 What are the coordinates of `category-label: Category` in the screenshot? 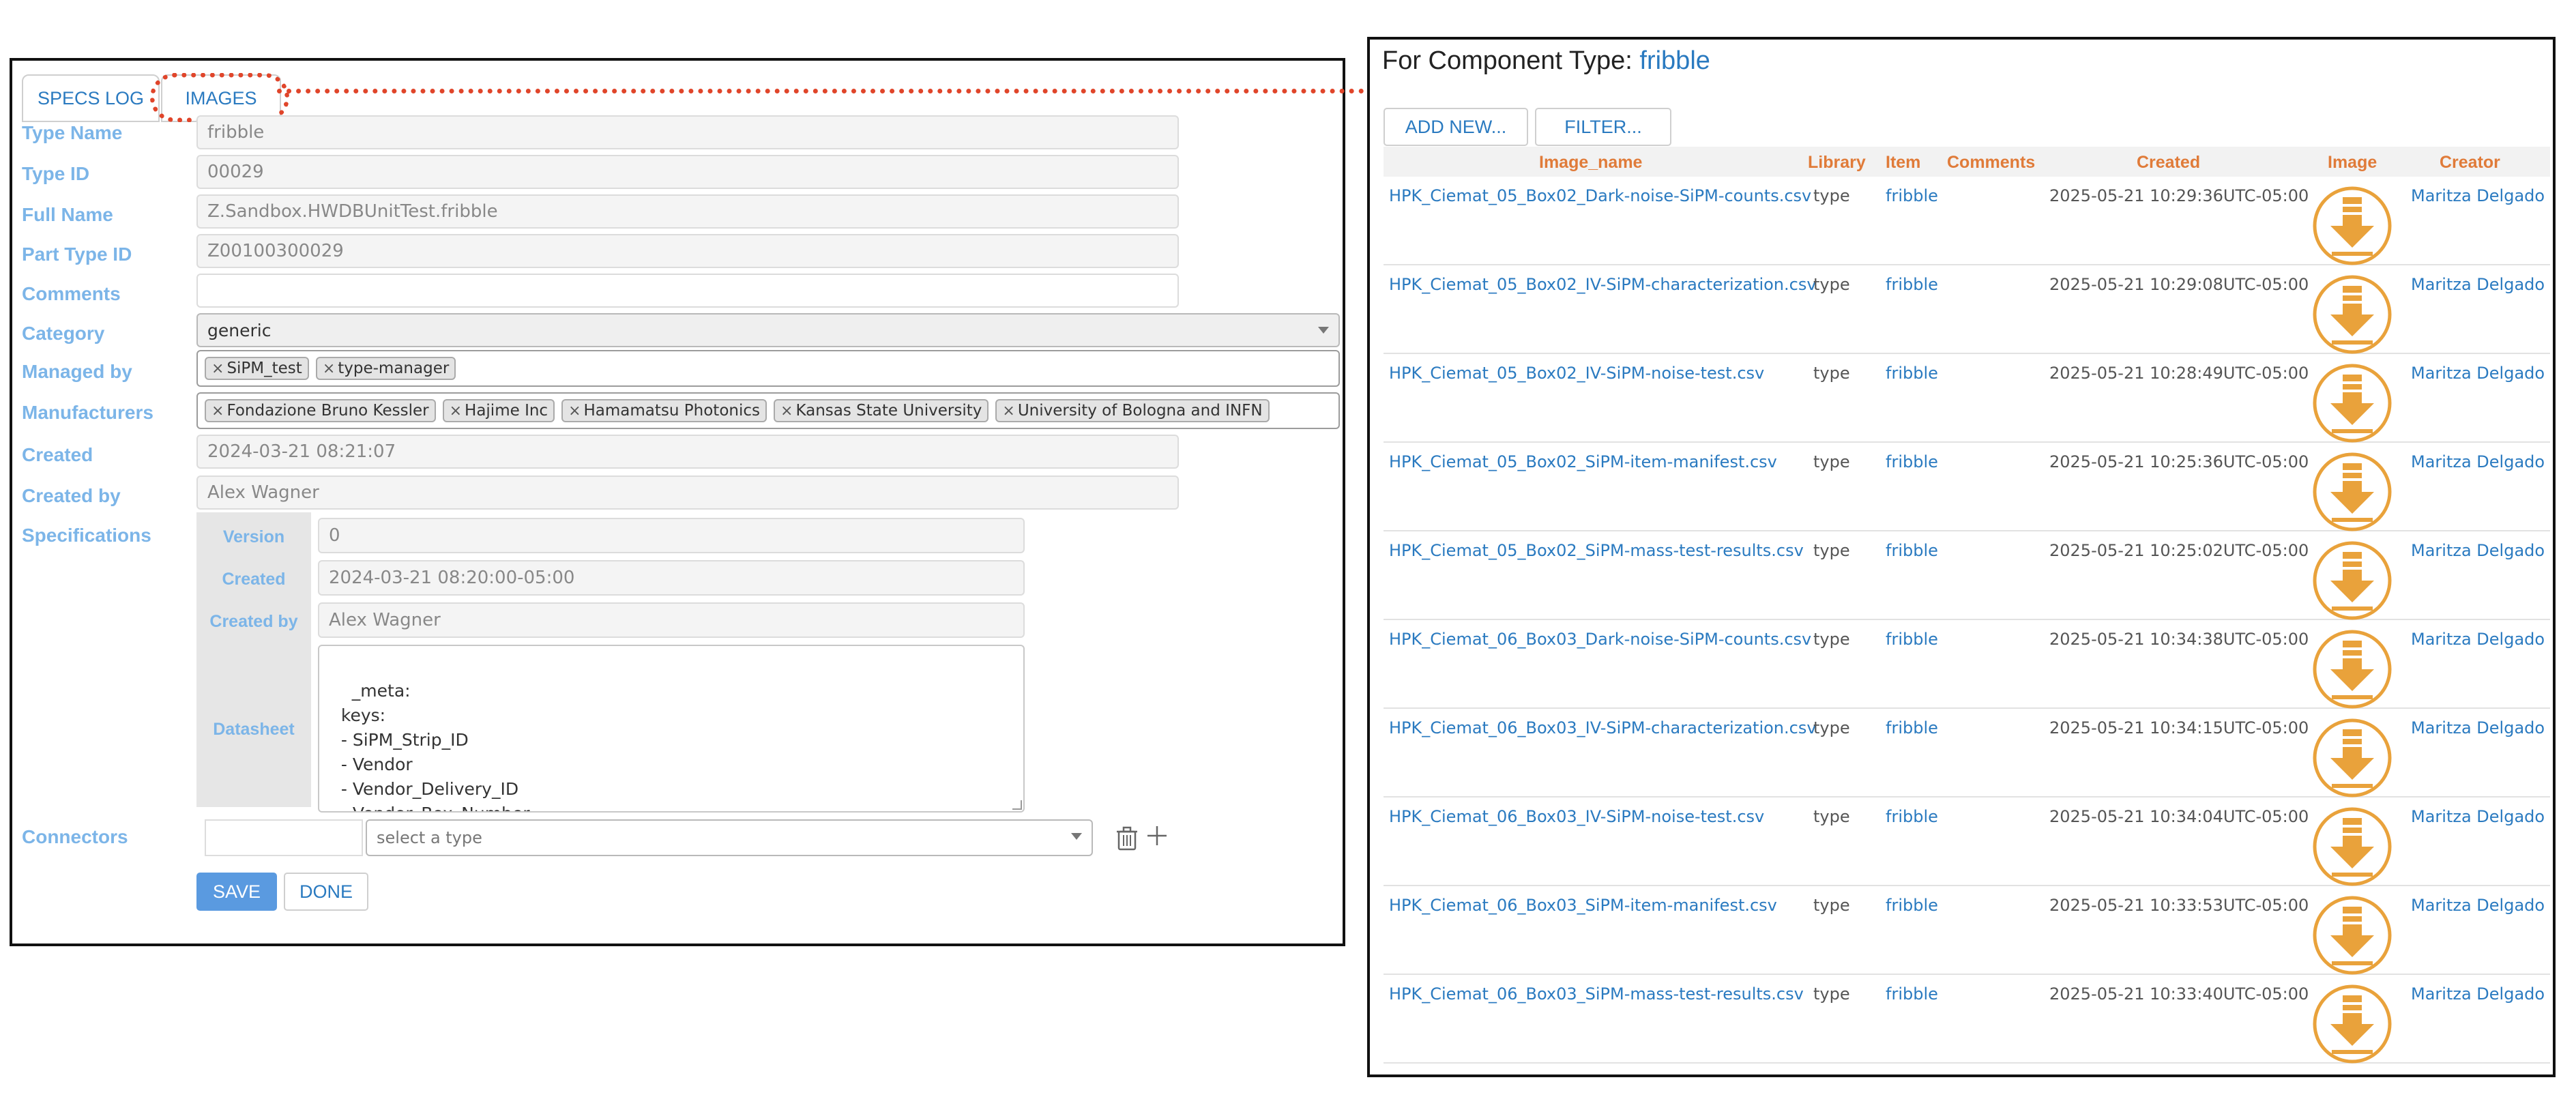 It's located at (63, 333).